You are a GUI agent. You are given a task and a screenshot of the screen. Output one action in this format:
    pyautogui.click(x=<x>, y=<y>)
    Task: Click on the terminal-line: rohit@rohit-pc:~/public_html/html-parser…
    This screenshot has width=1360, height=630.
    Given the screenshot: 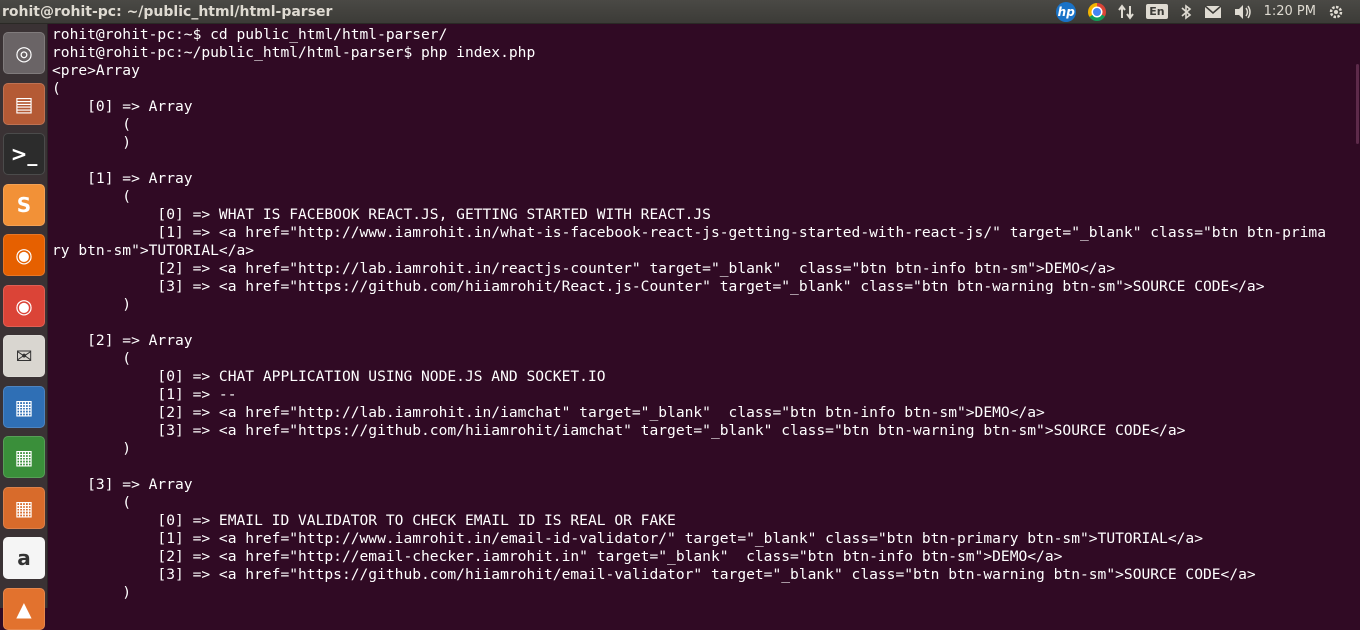 What is the action you would take?
    pyautogui.click(x=294, y=52)
    